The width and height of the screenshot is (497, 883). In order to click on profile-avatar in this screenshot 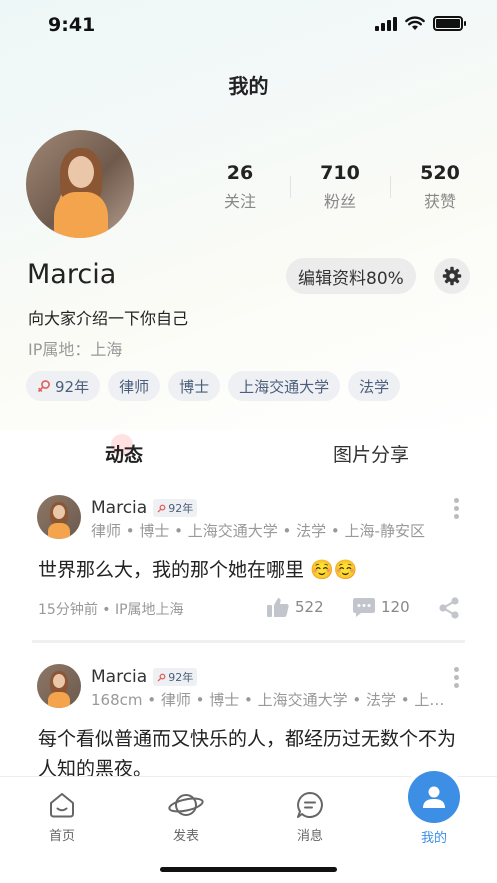, I will do `click(80, 184)`.